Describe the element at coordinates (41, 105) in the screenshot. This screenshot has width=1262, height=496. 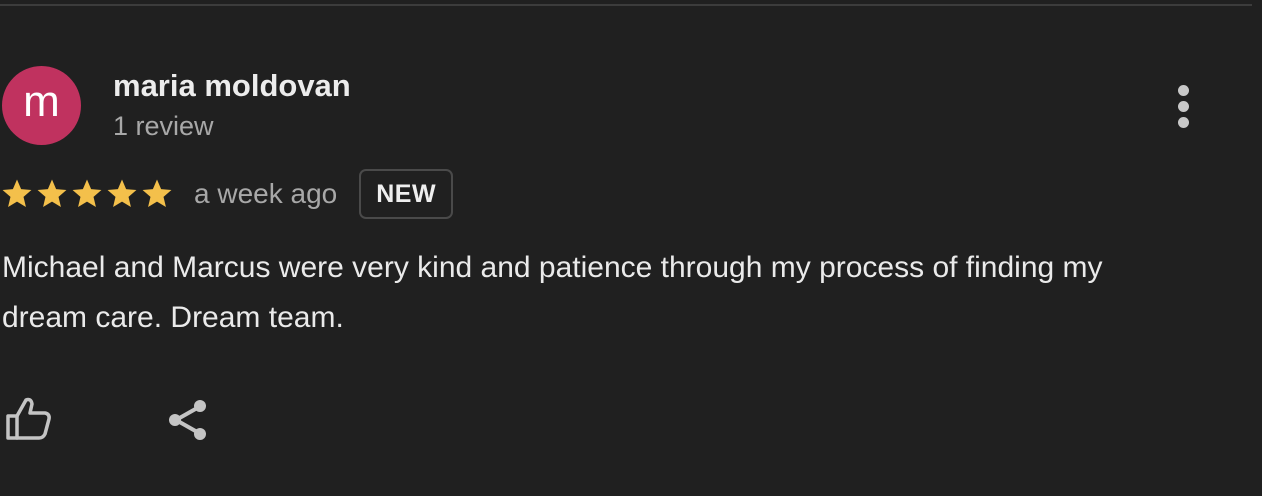
I see `avatar: m` at that location.